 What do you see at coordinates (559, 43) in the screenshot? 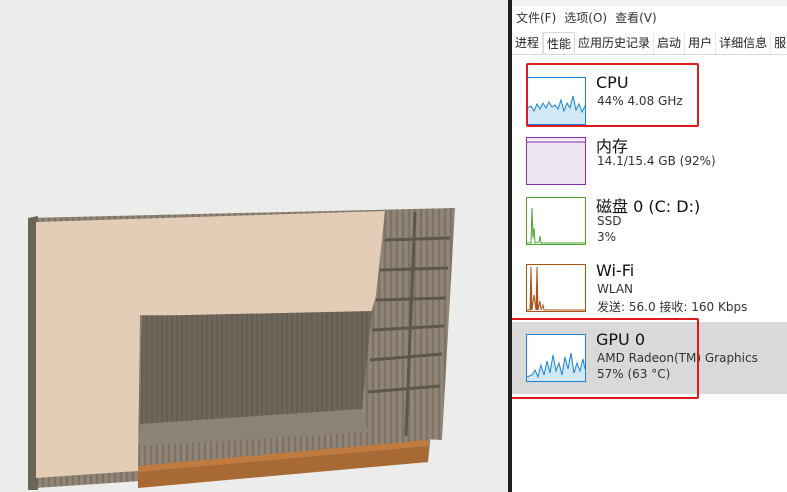
I see `tab-performance: 性能` at bounding box center [559, 43].